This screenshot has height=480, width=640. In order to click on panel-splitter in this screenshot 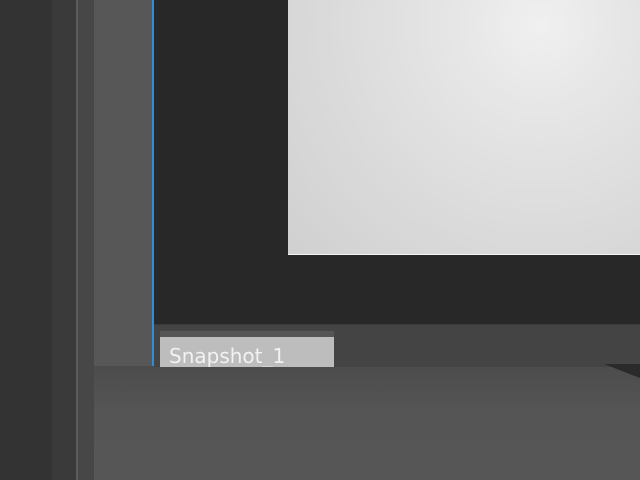, I will do `click(85, 240)`.